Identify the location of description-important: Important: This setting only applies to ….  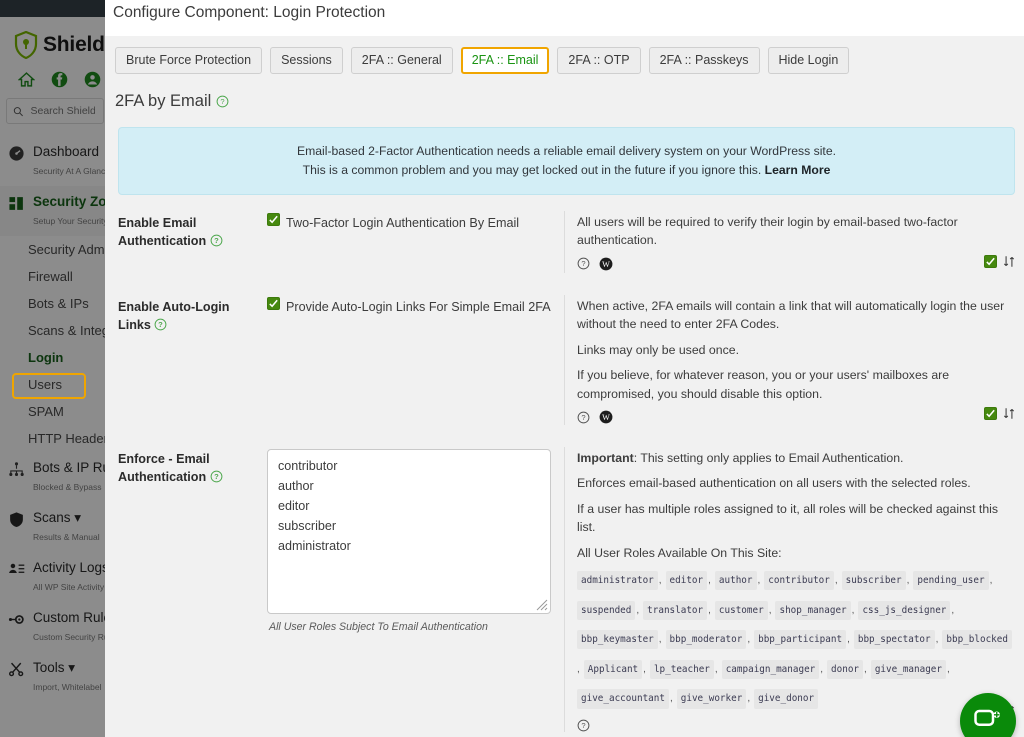
(795, 458).